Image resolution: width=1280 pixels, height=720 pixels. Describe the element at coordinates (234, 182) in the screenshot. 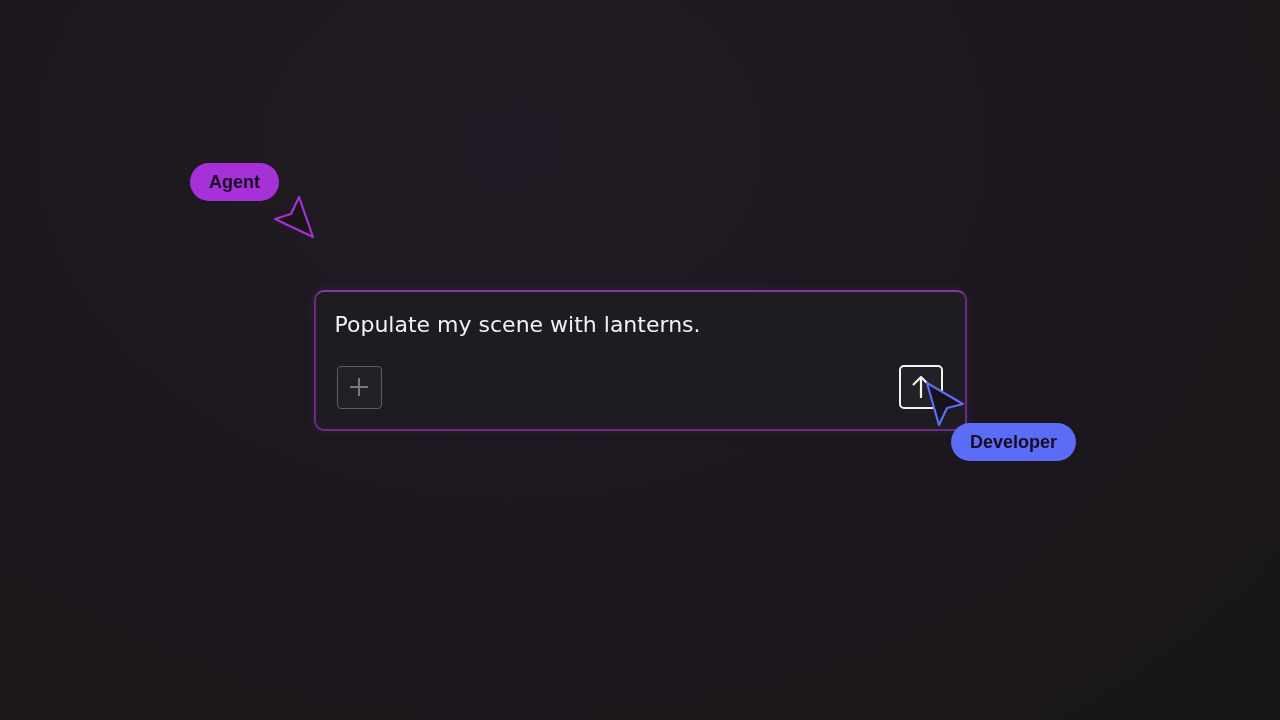

I see `cursor-label: Agent` at that location.